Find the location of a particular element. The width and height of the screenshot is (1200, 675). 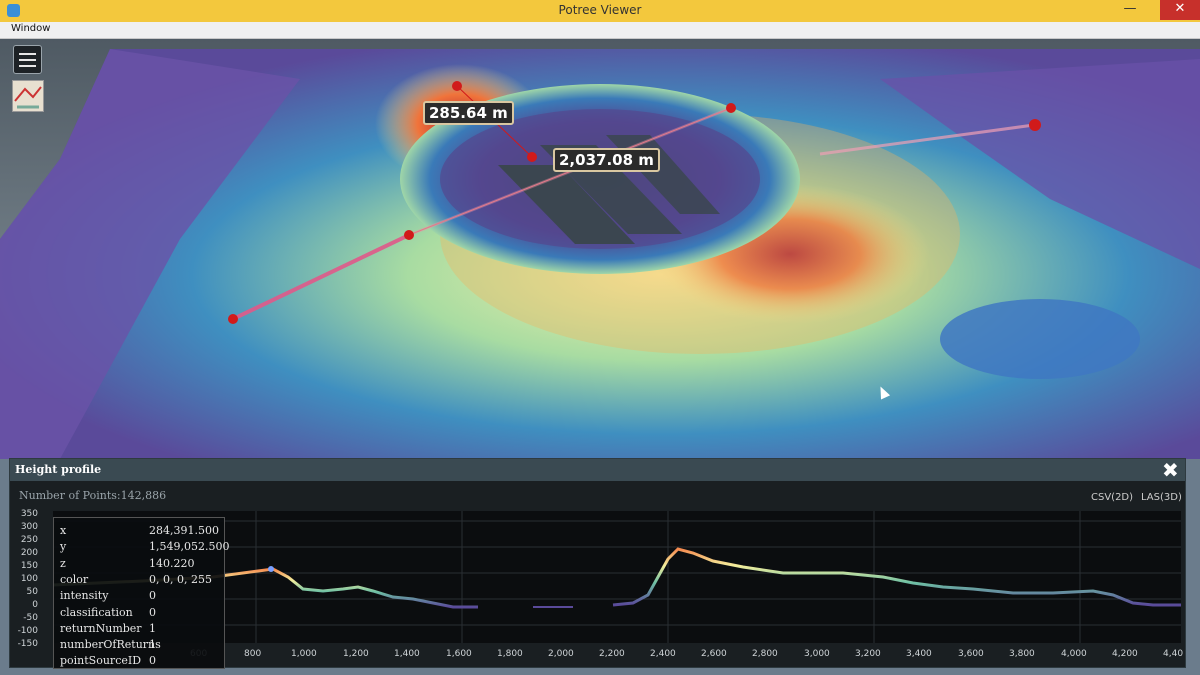

info-row: y 1,549,052.500 is located at coordinates (145, 546).